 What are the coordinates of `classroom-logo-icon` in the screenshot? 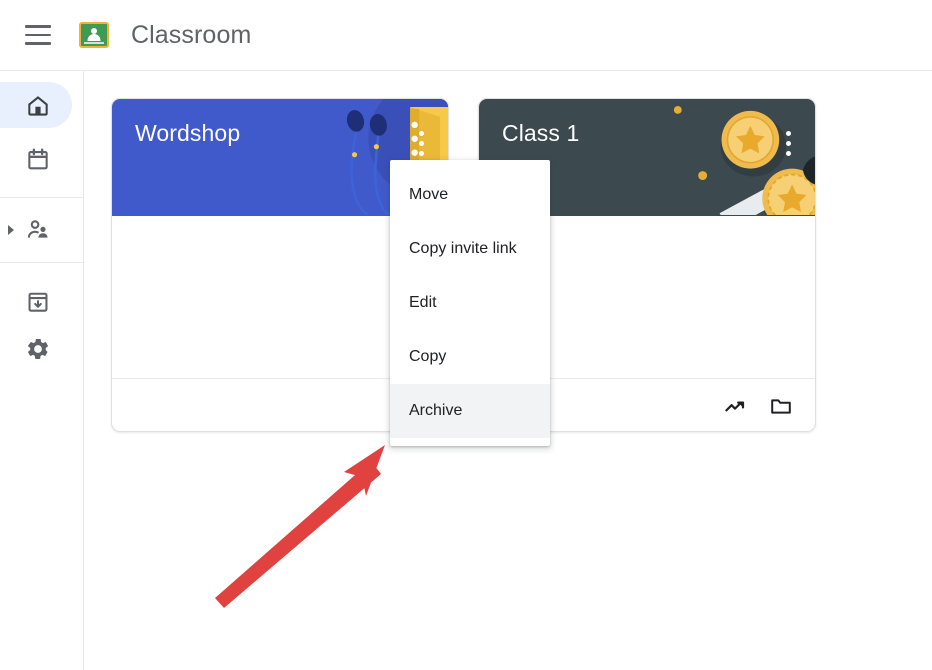 It's located at (94, 35).